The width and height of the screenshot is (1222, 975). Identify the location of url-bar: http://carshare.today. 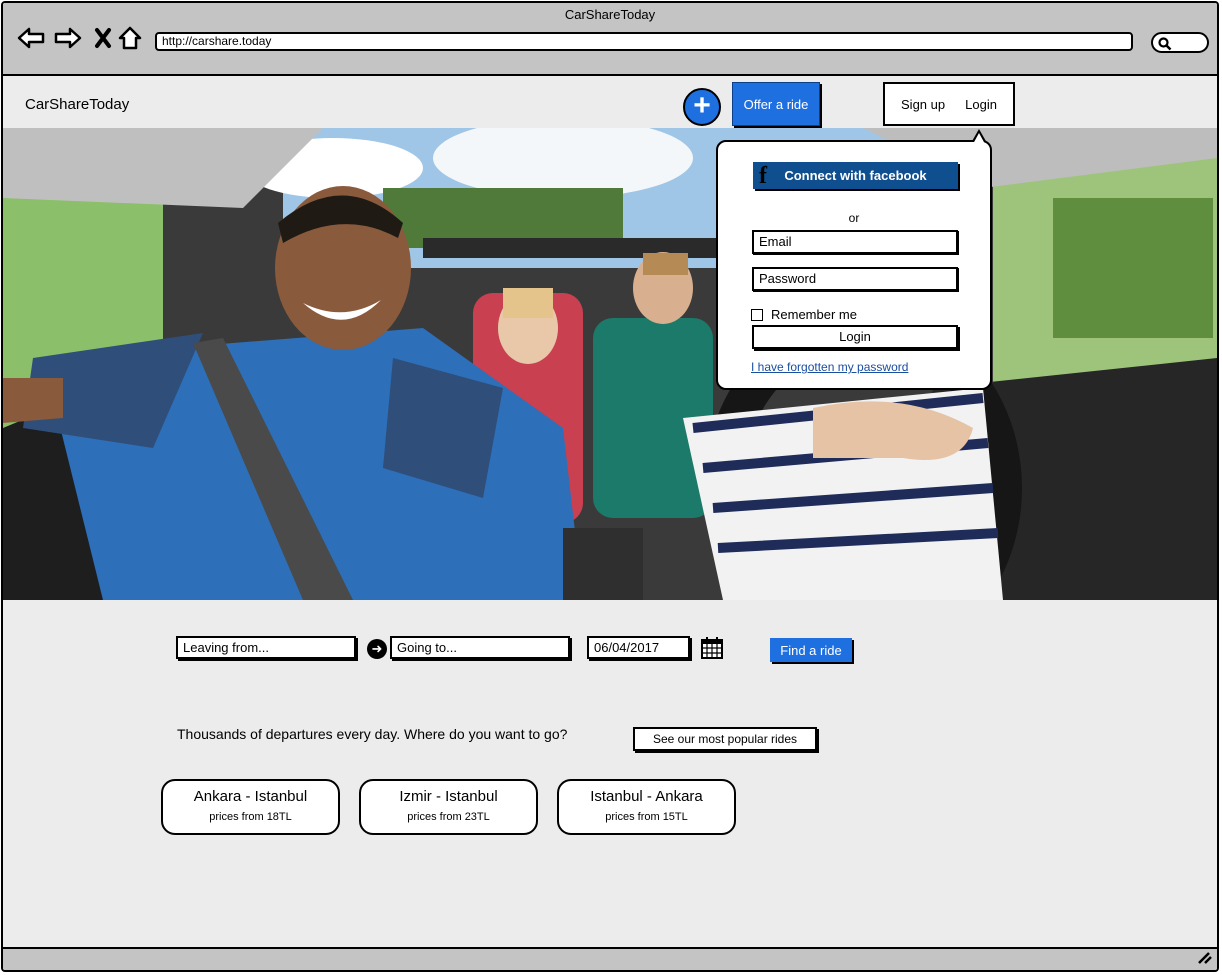
(644, 41).